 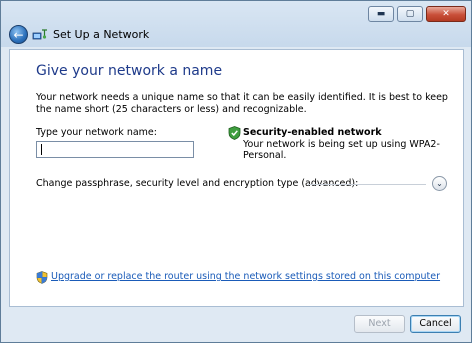 What do you see at coordinates (236, 323) in the screenshot?
I see `wizard-footer: Next Cancel` at bounding box center [236, 323].